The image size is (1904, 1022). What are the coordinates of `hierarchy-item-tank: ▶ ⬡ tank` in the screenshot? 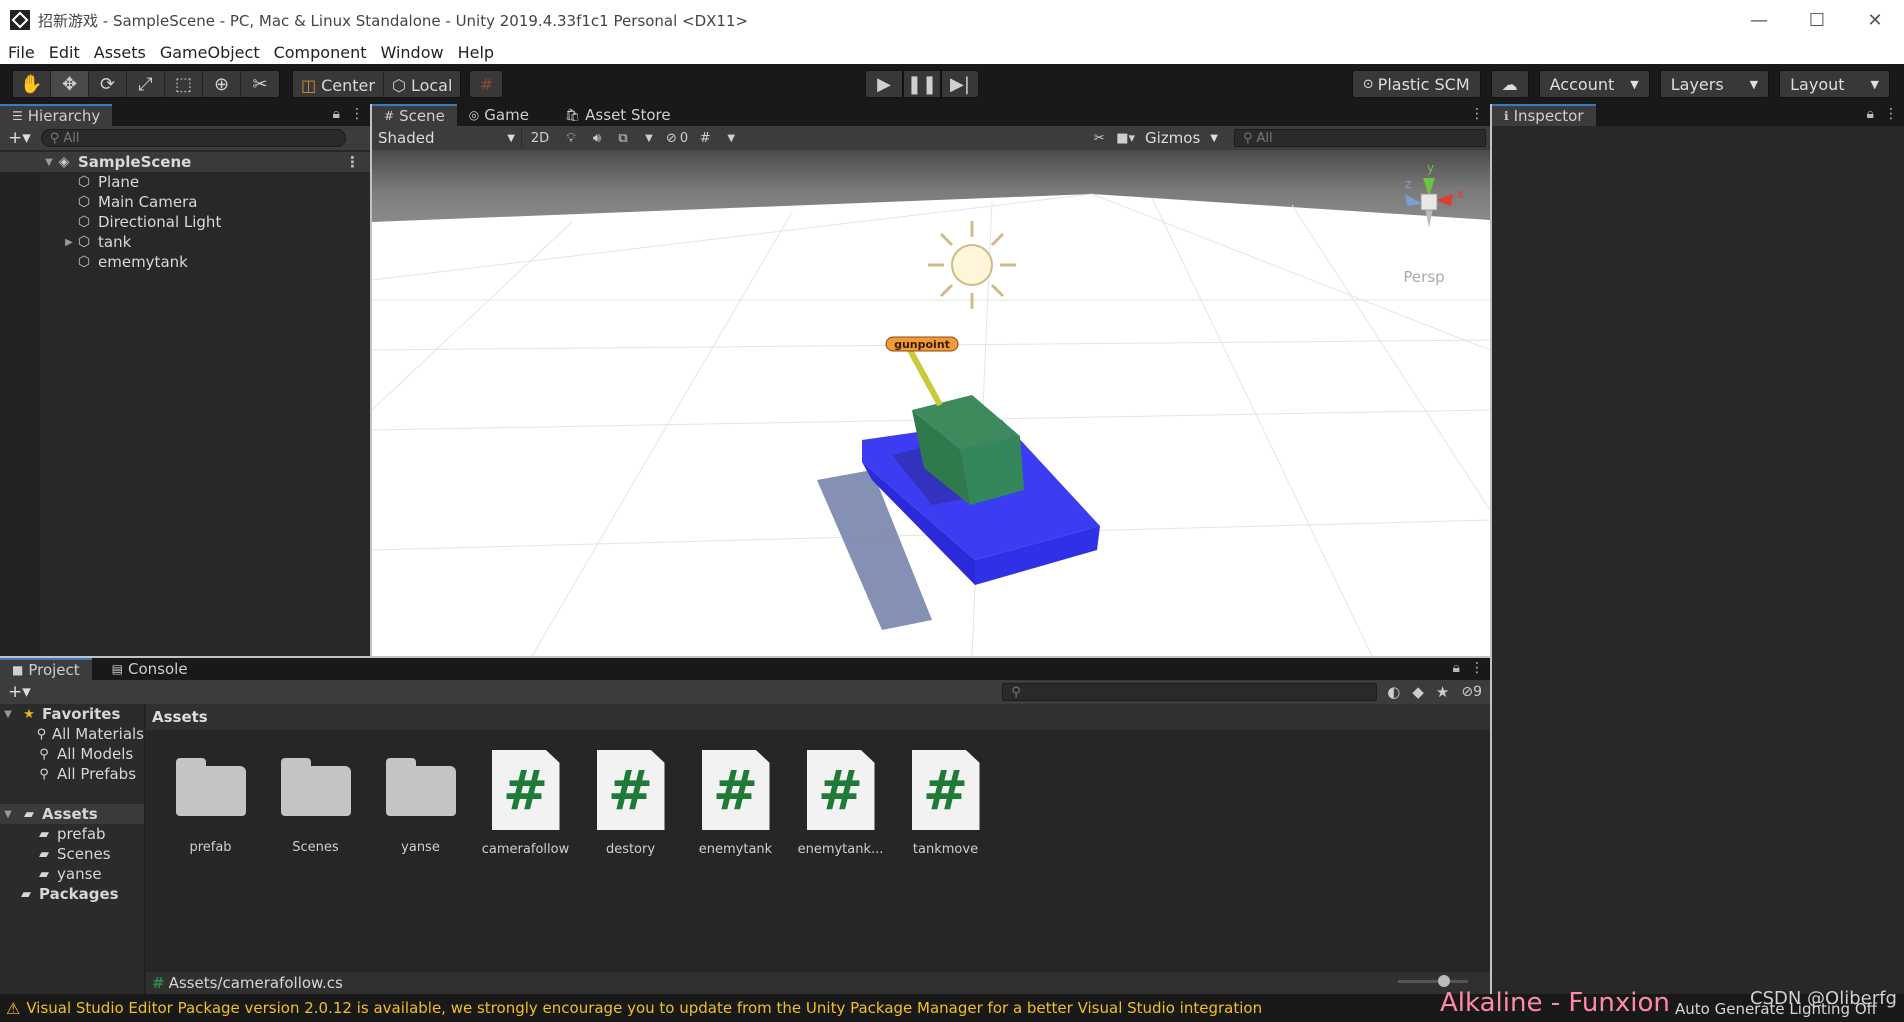 It's located at (185, 242).